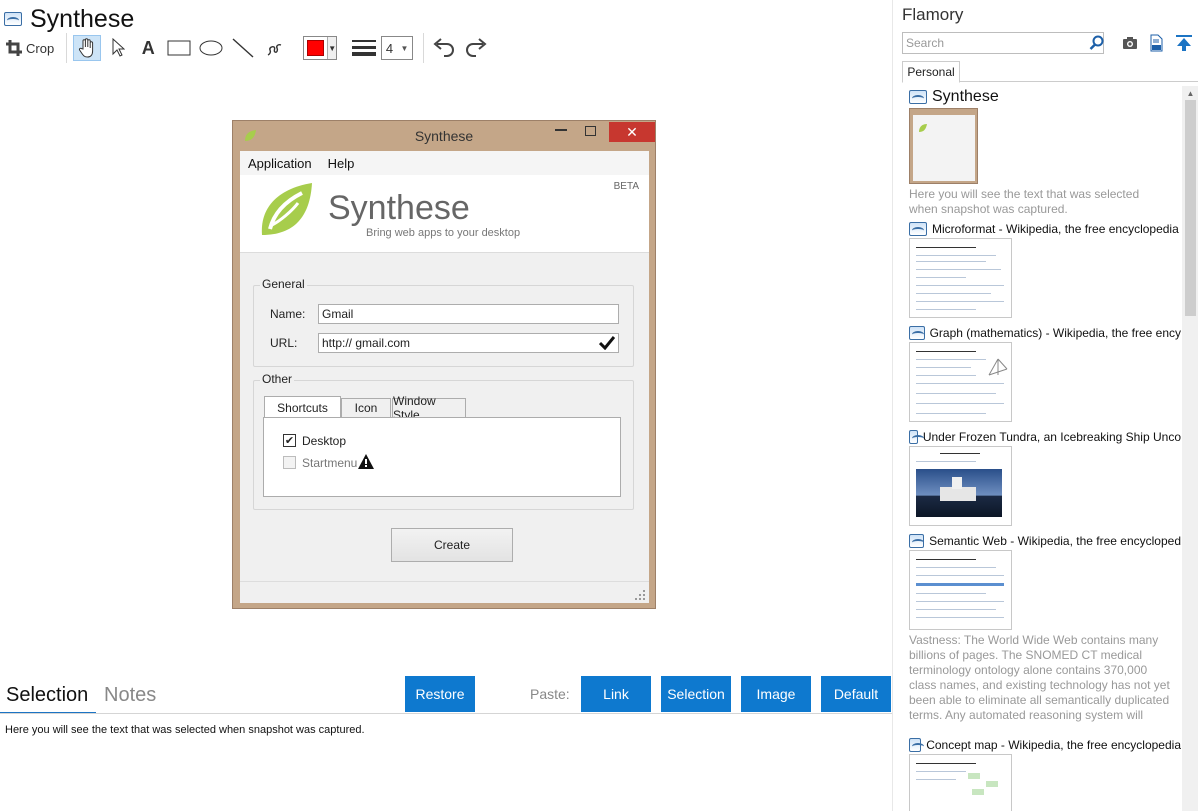 The image size is (1198, 811). Describe the element at coordinates (440, 694) in the screenshot. I see `restore-button: Restore` at that location.